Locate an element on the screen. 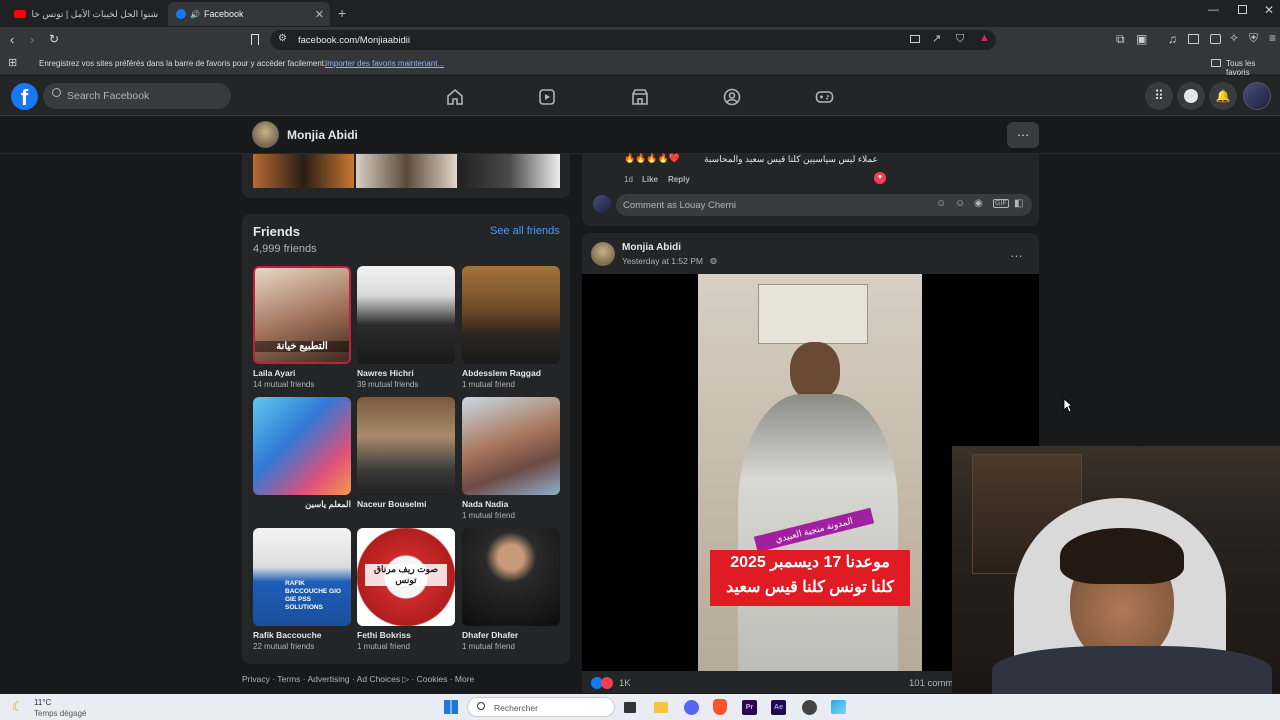 The height and width of the screenshot is (720, 1280). search-box: Search Facebook is located at coordinates (137, 96).